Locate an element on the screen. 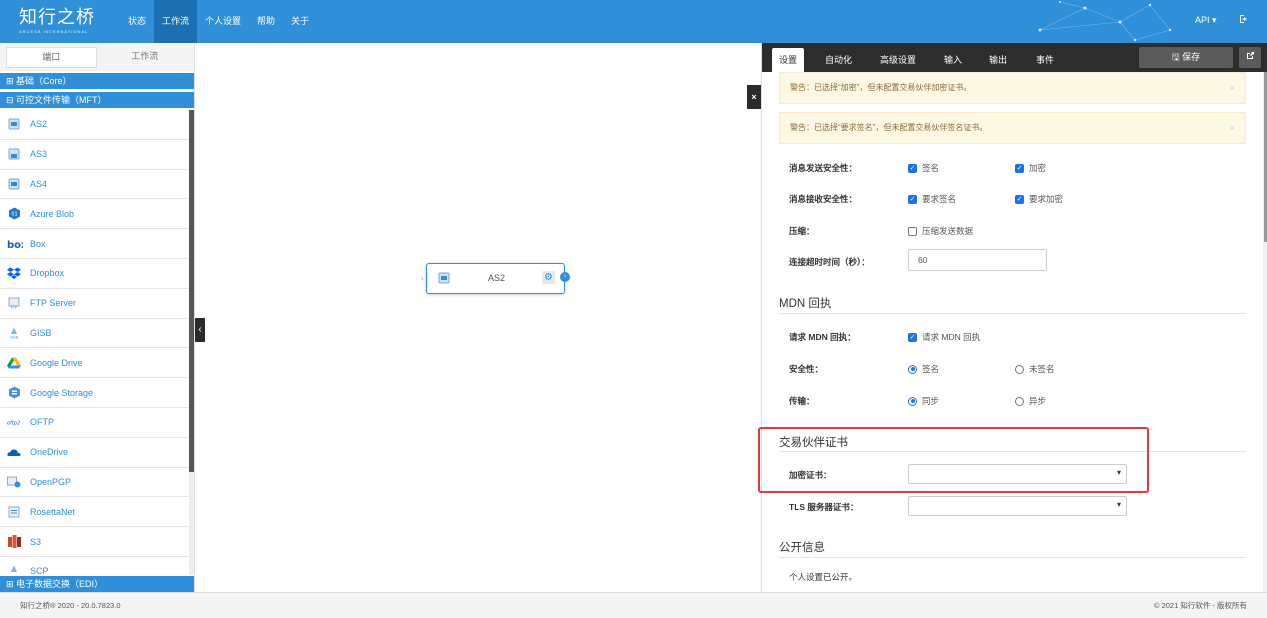 The image size is (1267, 618). tab-output: 输出 is located at coordinates (998, 60).